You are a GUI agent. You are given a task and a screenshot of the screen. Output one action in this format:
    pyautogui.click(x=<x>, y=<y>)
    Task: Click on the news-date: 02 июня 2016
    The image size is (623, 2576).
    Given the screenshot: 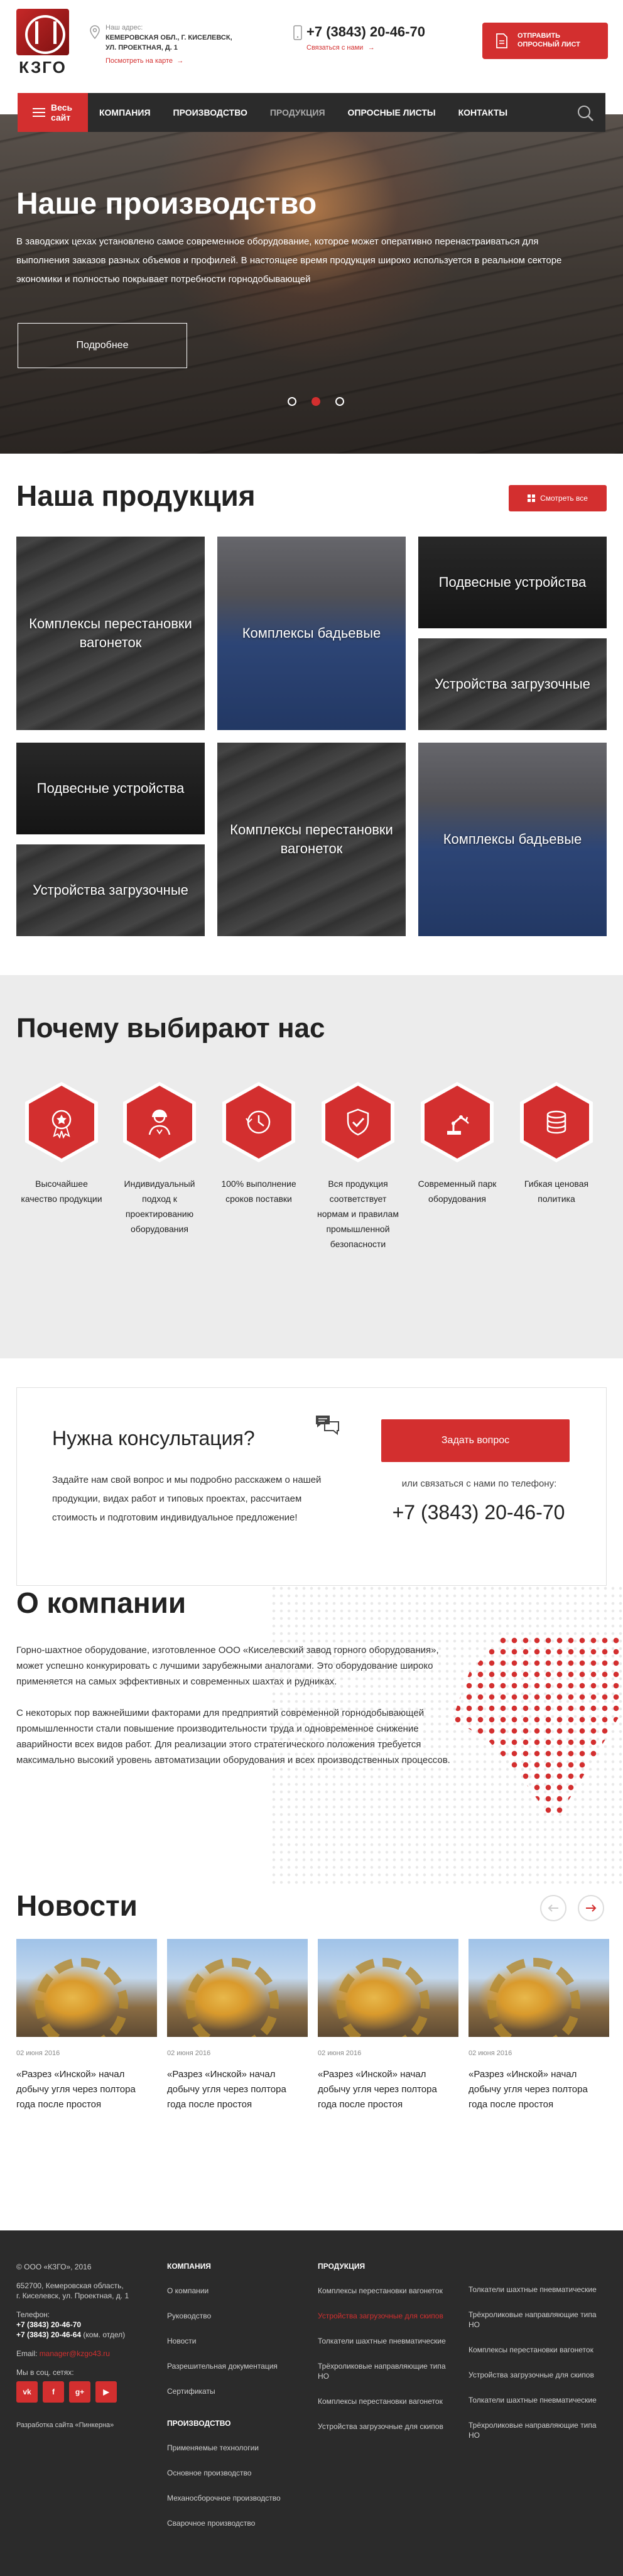 What is the action you would take?
    pyautogui.click(x=189, y=2053)
    